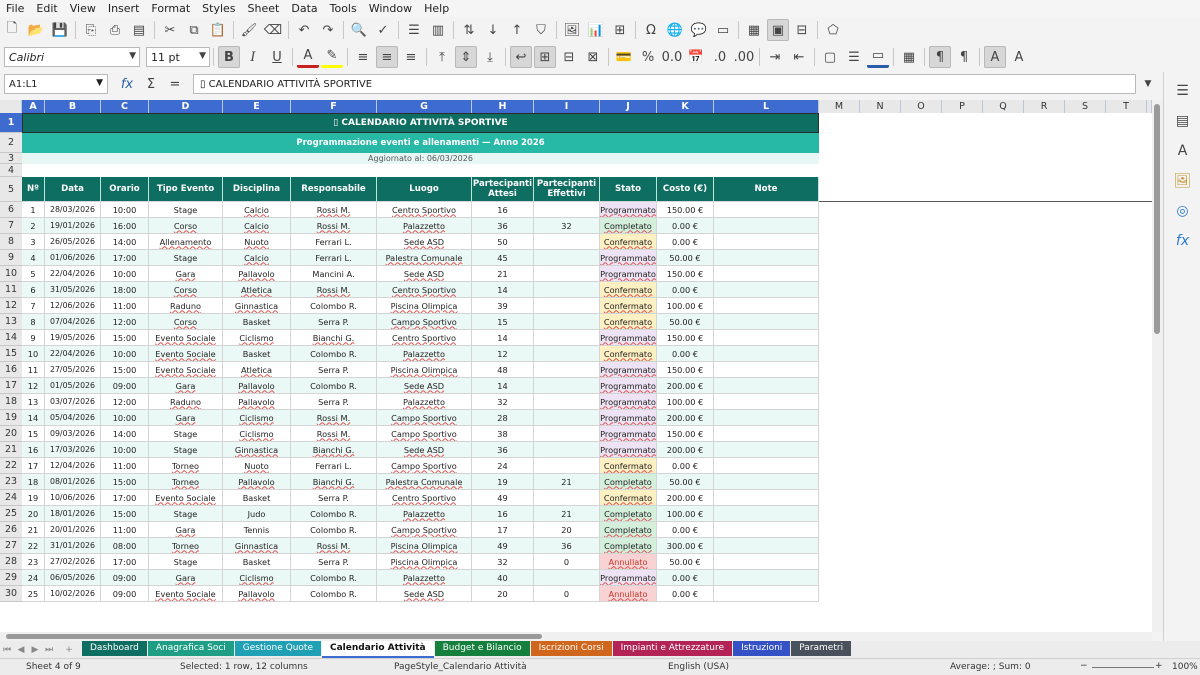  Describe the element at coordinates (1159, 666) in the screenshot. I see `zoom-in-icon: +` at that location.